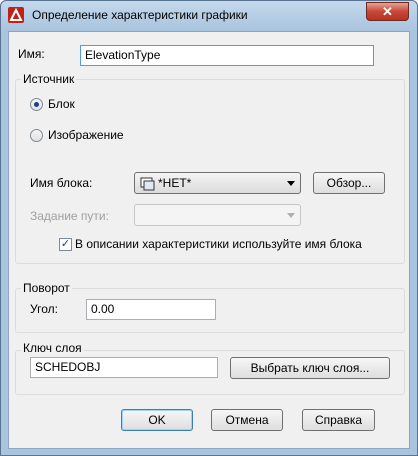  I want to click on name-label: Имя:, so click(31, 54).